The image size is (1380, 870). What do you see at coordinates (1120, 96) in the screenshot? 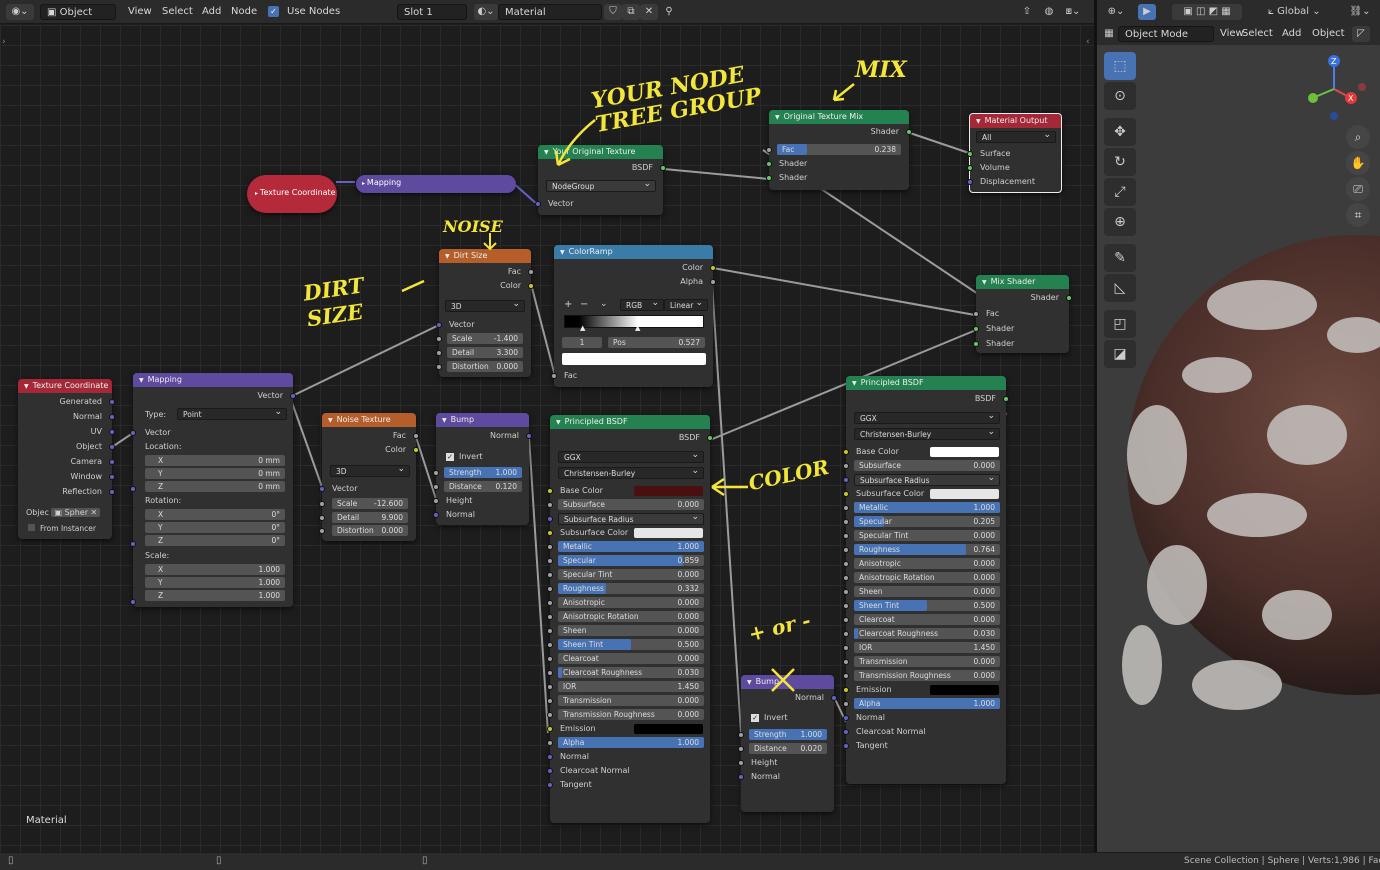
I see `cursor-tool-icon: ⊙` at bounding box center [1120, 96].